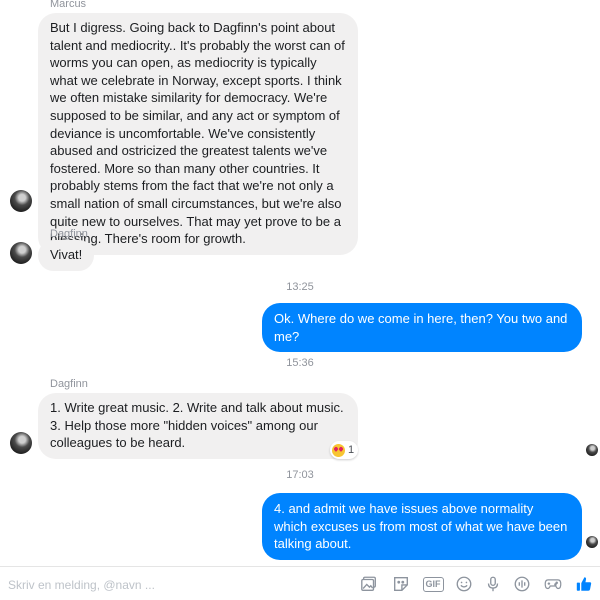  Describe the element at coordinates (300, 363) in the screenshot. I see `timestamp: 15:36` at that location.